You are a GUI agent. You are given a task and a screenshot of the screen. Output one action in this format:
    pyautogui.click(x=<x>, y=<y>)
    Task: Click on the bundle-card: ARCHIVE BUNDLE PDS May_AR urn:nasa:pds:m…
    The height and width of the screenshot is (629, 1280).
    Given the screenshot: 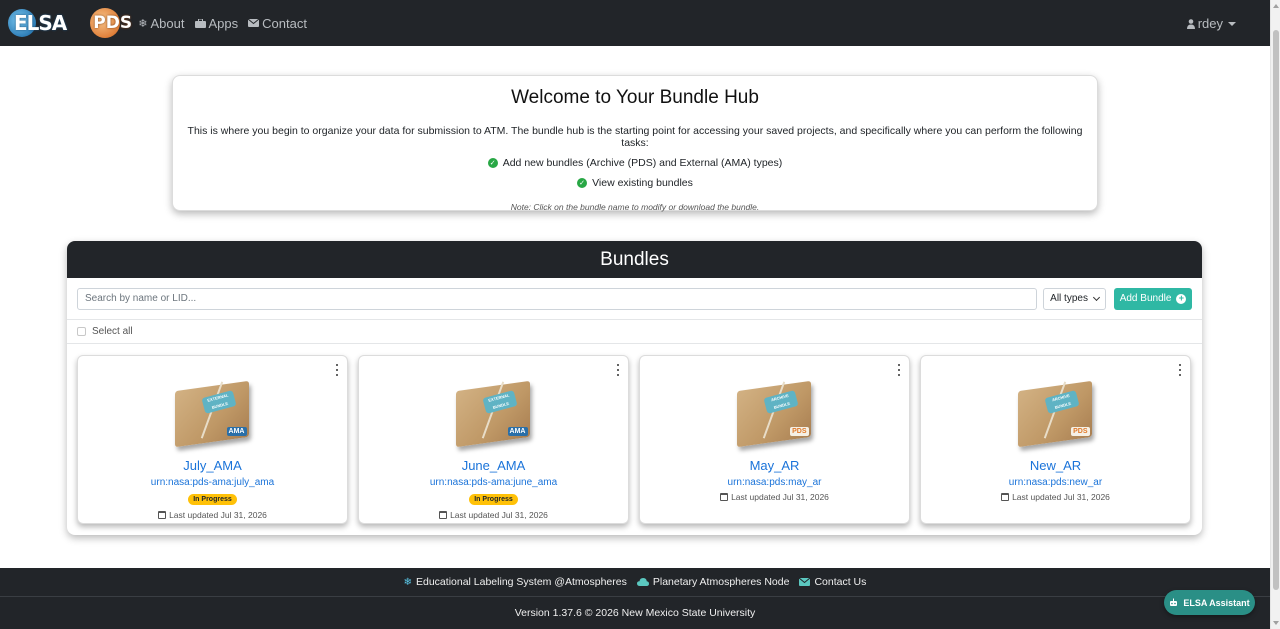 What is the action you would take?
    pyautogui.click(x=774, y=439)
    